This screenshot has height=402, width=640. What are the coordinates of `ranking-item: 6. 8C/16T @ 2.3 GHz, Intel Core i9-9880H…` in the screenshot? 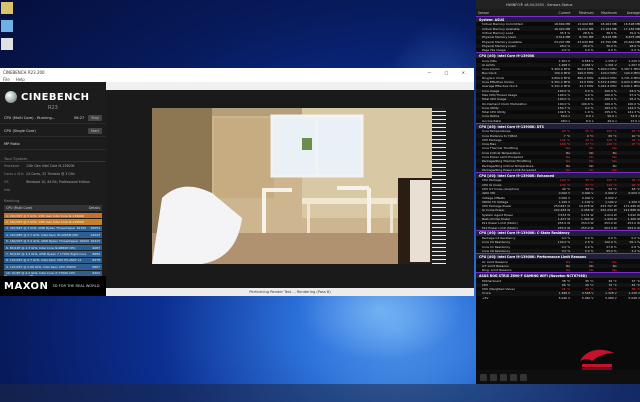 It's located at (53, 247).